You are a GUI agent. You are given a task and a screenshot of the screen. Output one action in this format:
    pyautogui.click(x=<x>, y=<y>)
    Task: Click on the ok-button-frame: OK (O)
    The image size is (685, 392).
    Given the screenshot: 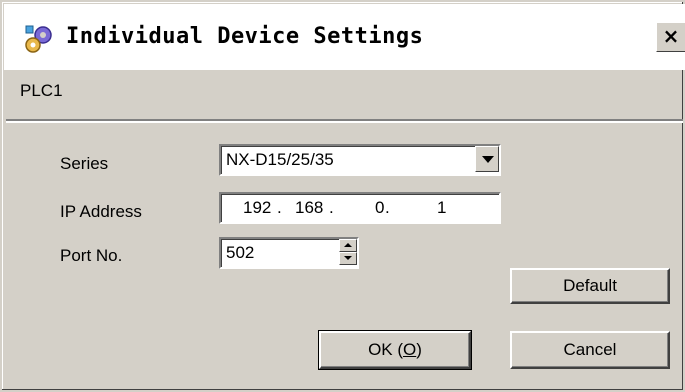 What is the action you would take?
    pyautogui.click(x=395, y=350)
    